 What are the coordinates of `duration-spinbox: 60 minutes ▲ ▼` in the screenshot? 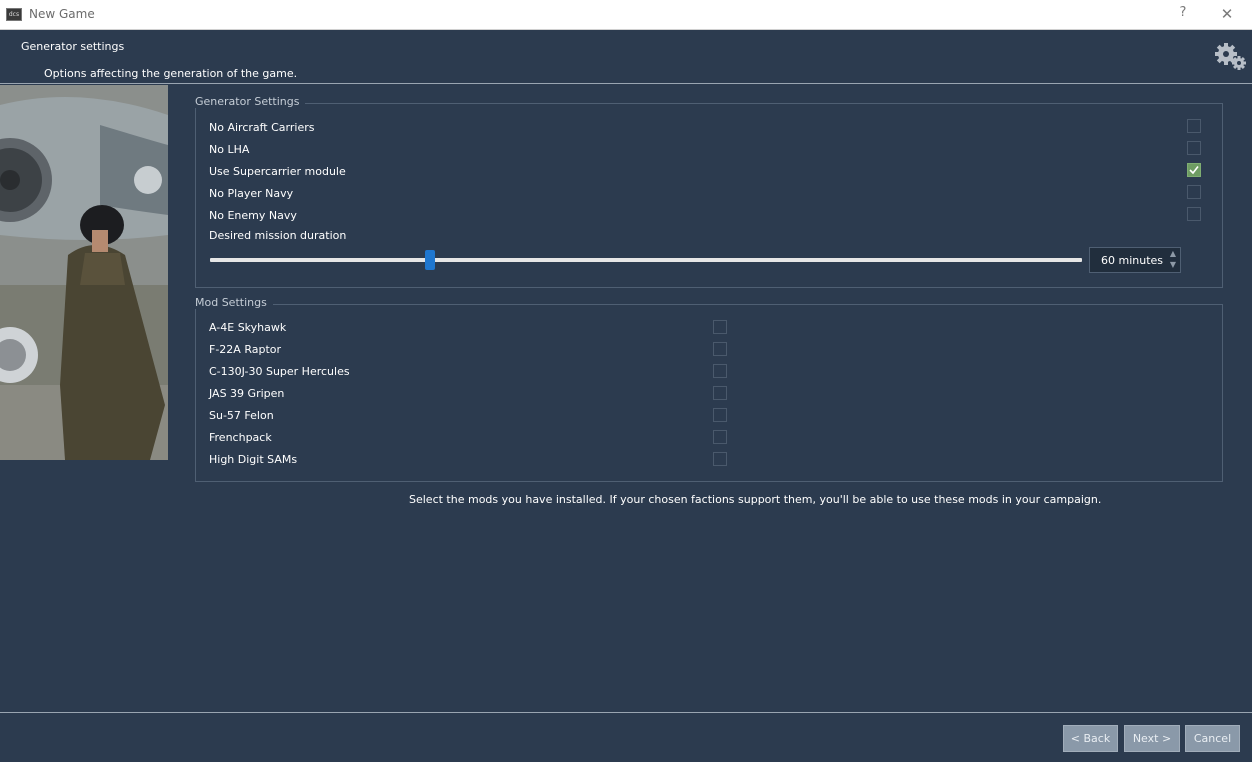 It's located at (1135, 260).